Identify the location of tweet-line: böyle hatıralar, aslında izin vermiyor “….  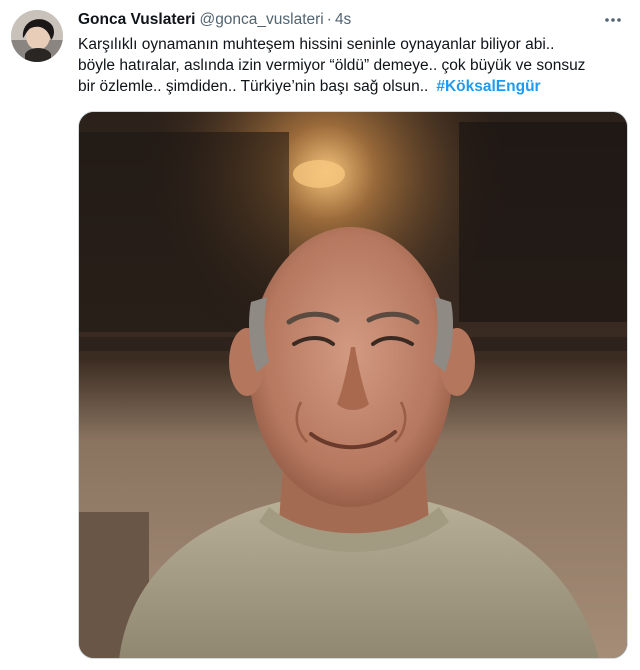
(332, 65).